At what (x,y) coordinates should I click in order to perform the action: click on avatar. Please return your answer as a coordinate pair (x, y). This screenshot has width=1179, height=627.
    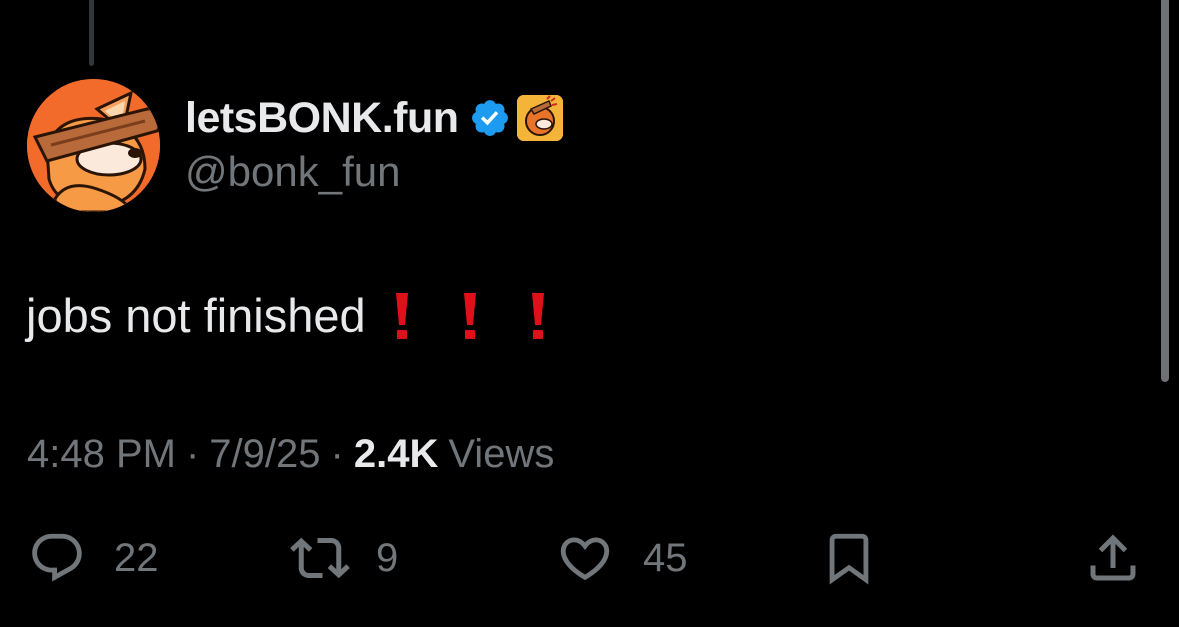
    Looking at the image, I should click on (93, 145).